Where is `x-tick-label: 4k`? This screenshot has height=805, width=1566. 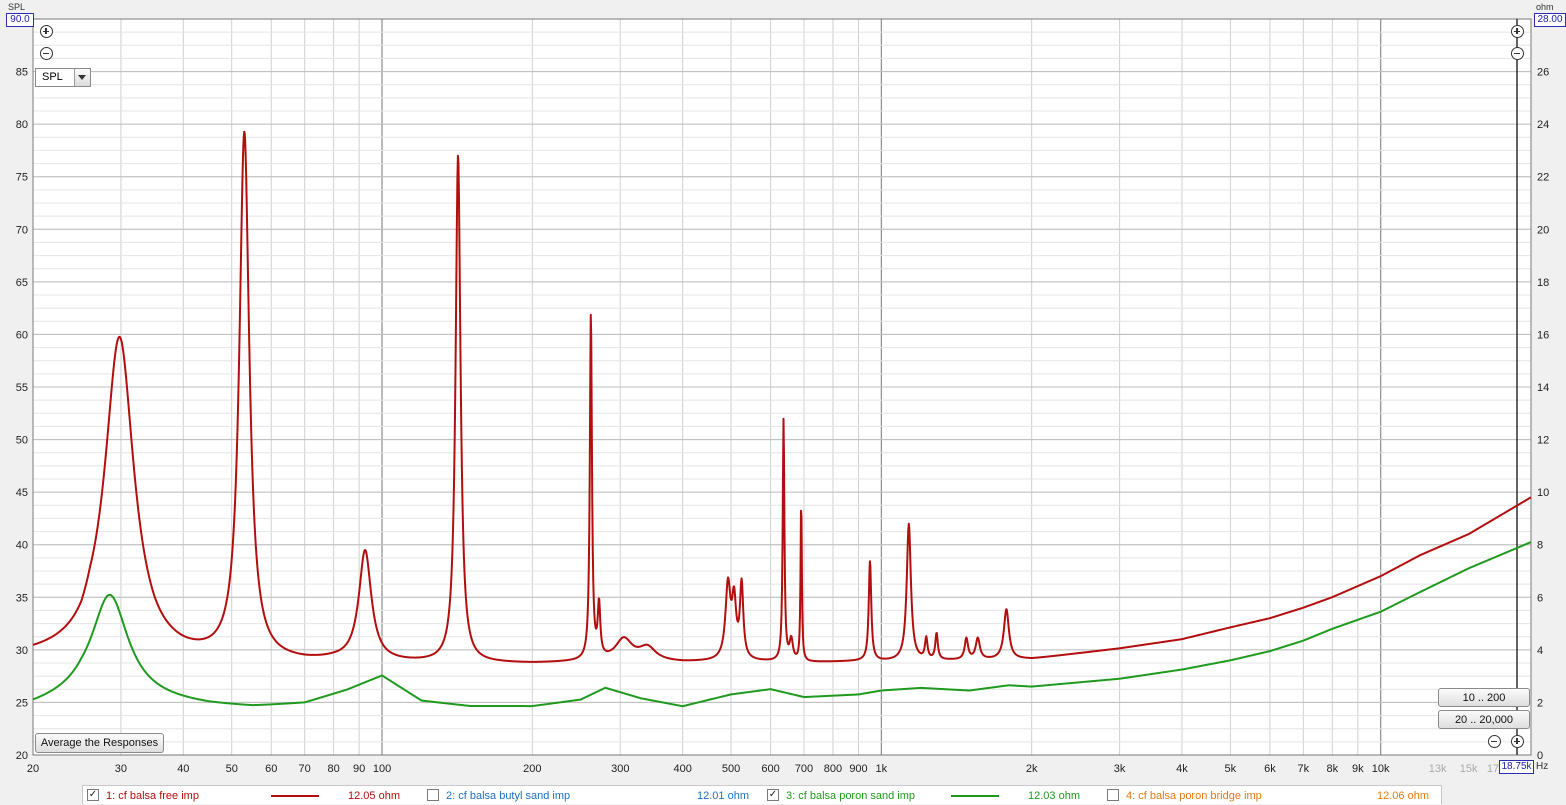
x-tick-label: 4k is located at coordinates (1182, 769).